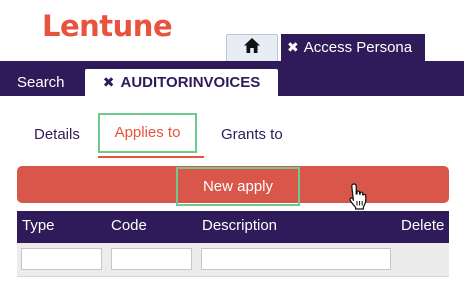 This screenshot has width=464, height=283. What do you see at coordinates (61, 259) in the screenshot?
I see `type-input` at bounding box center [61, 259].